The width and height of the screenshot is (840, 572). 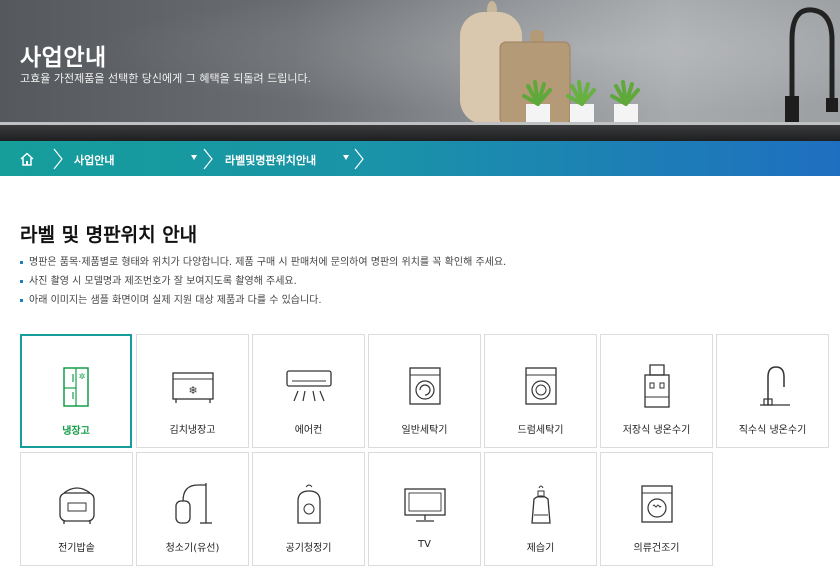 I want to click on product-card-clothes-dryer: 의류건조기, so click(x=656, y=509).